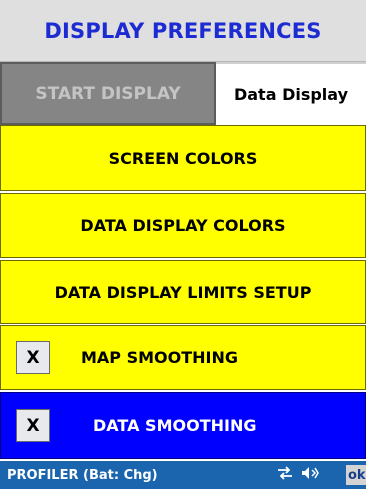 This screenshot has width=366, height=489. I want to click on tab-data-display-label: Data Display, so click(291, 94).